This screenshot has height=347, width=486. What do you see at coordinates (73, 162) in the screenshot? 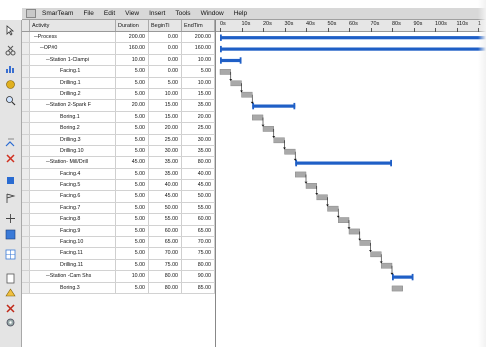
I see `activity-cell: ─Station- Mill/Drill` at bounding box center [73, 162].